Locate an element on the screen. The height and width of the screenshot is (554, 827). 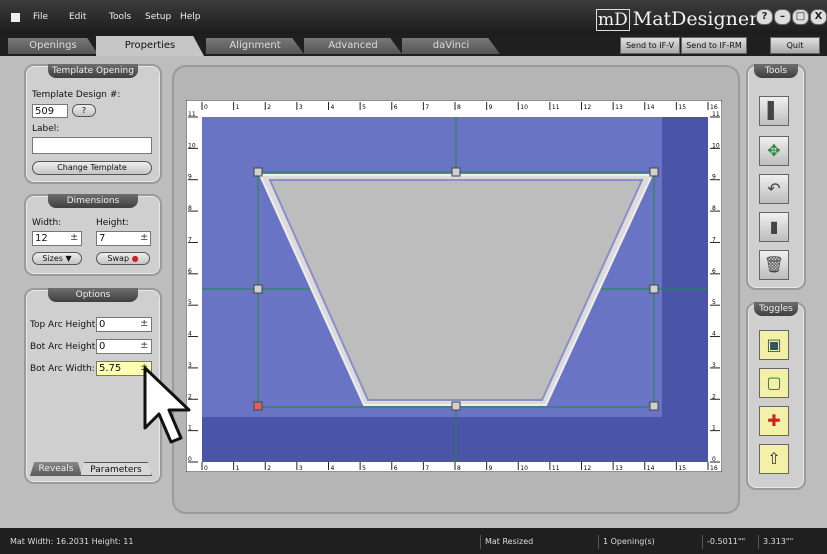
maximize-icon: □ is located at coordinates (800, 17).